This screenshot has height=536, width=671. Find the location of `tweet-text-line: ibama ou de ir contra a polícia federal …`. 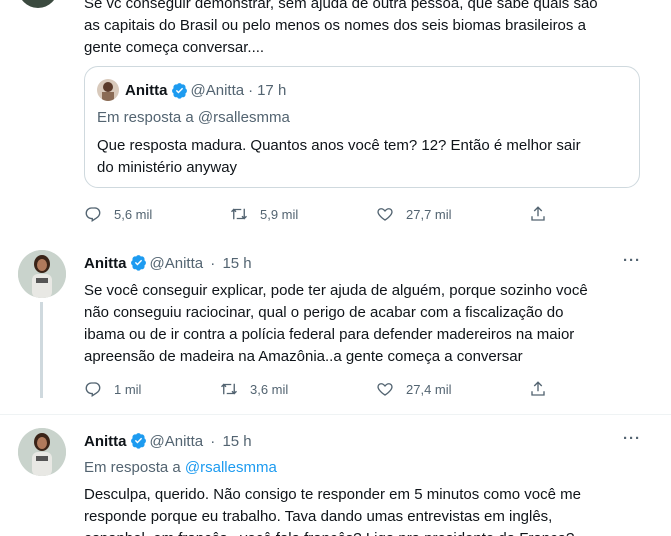

tweet-text-line: ibama ou de ir contra a polícia federal … is located at coordinates (329, 334).